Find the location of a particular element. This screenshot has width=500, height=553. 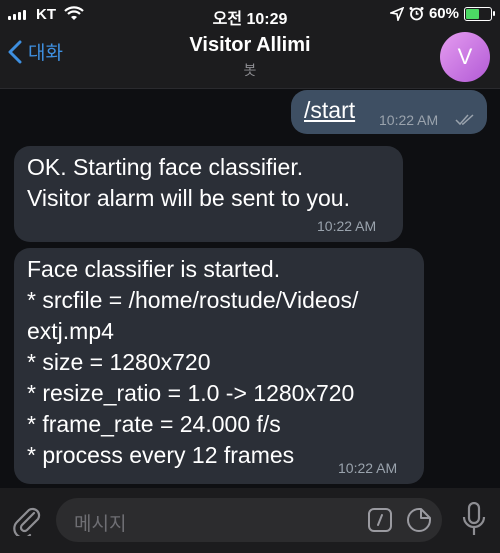

outgoing-message: /start 10:22 AM is located at coordinates (389, 112).